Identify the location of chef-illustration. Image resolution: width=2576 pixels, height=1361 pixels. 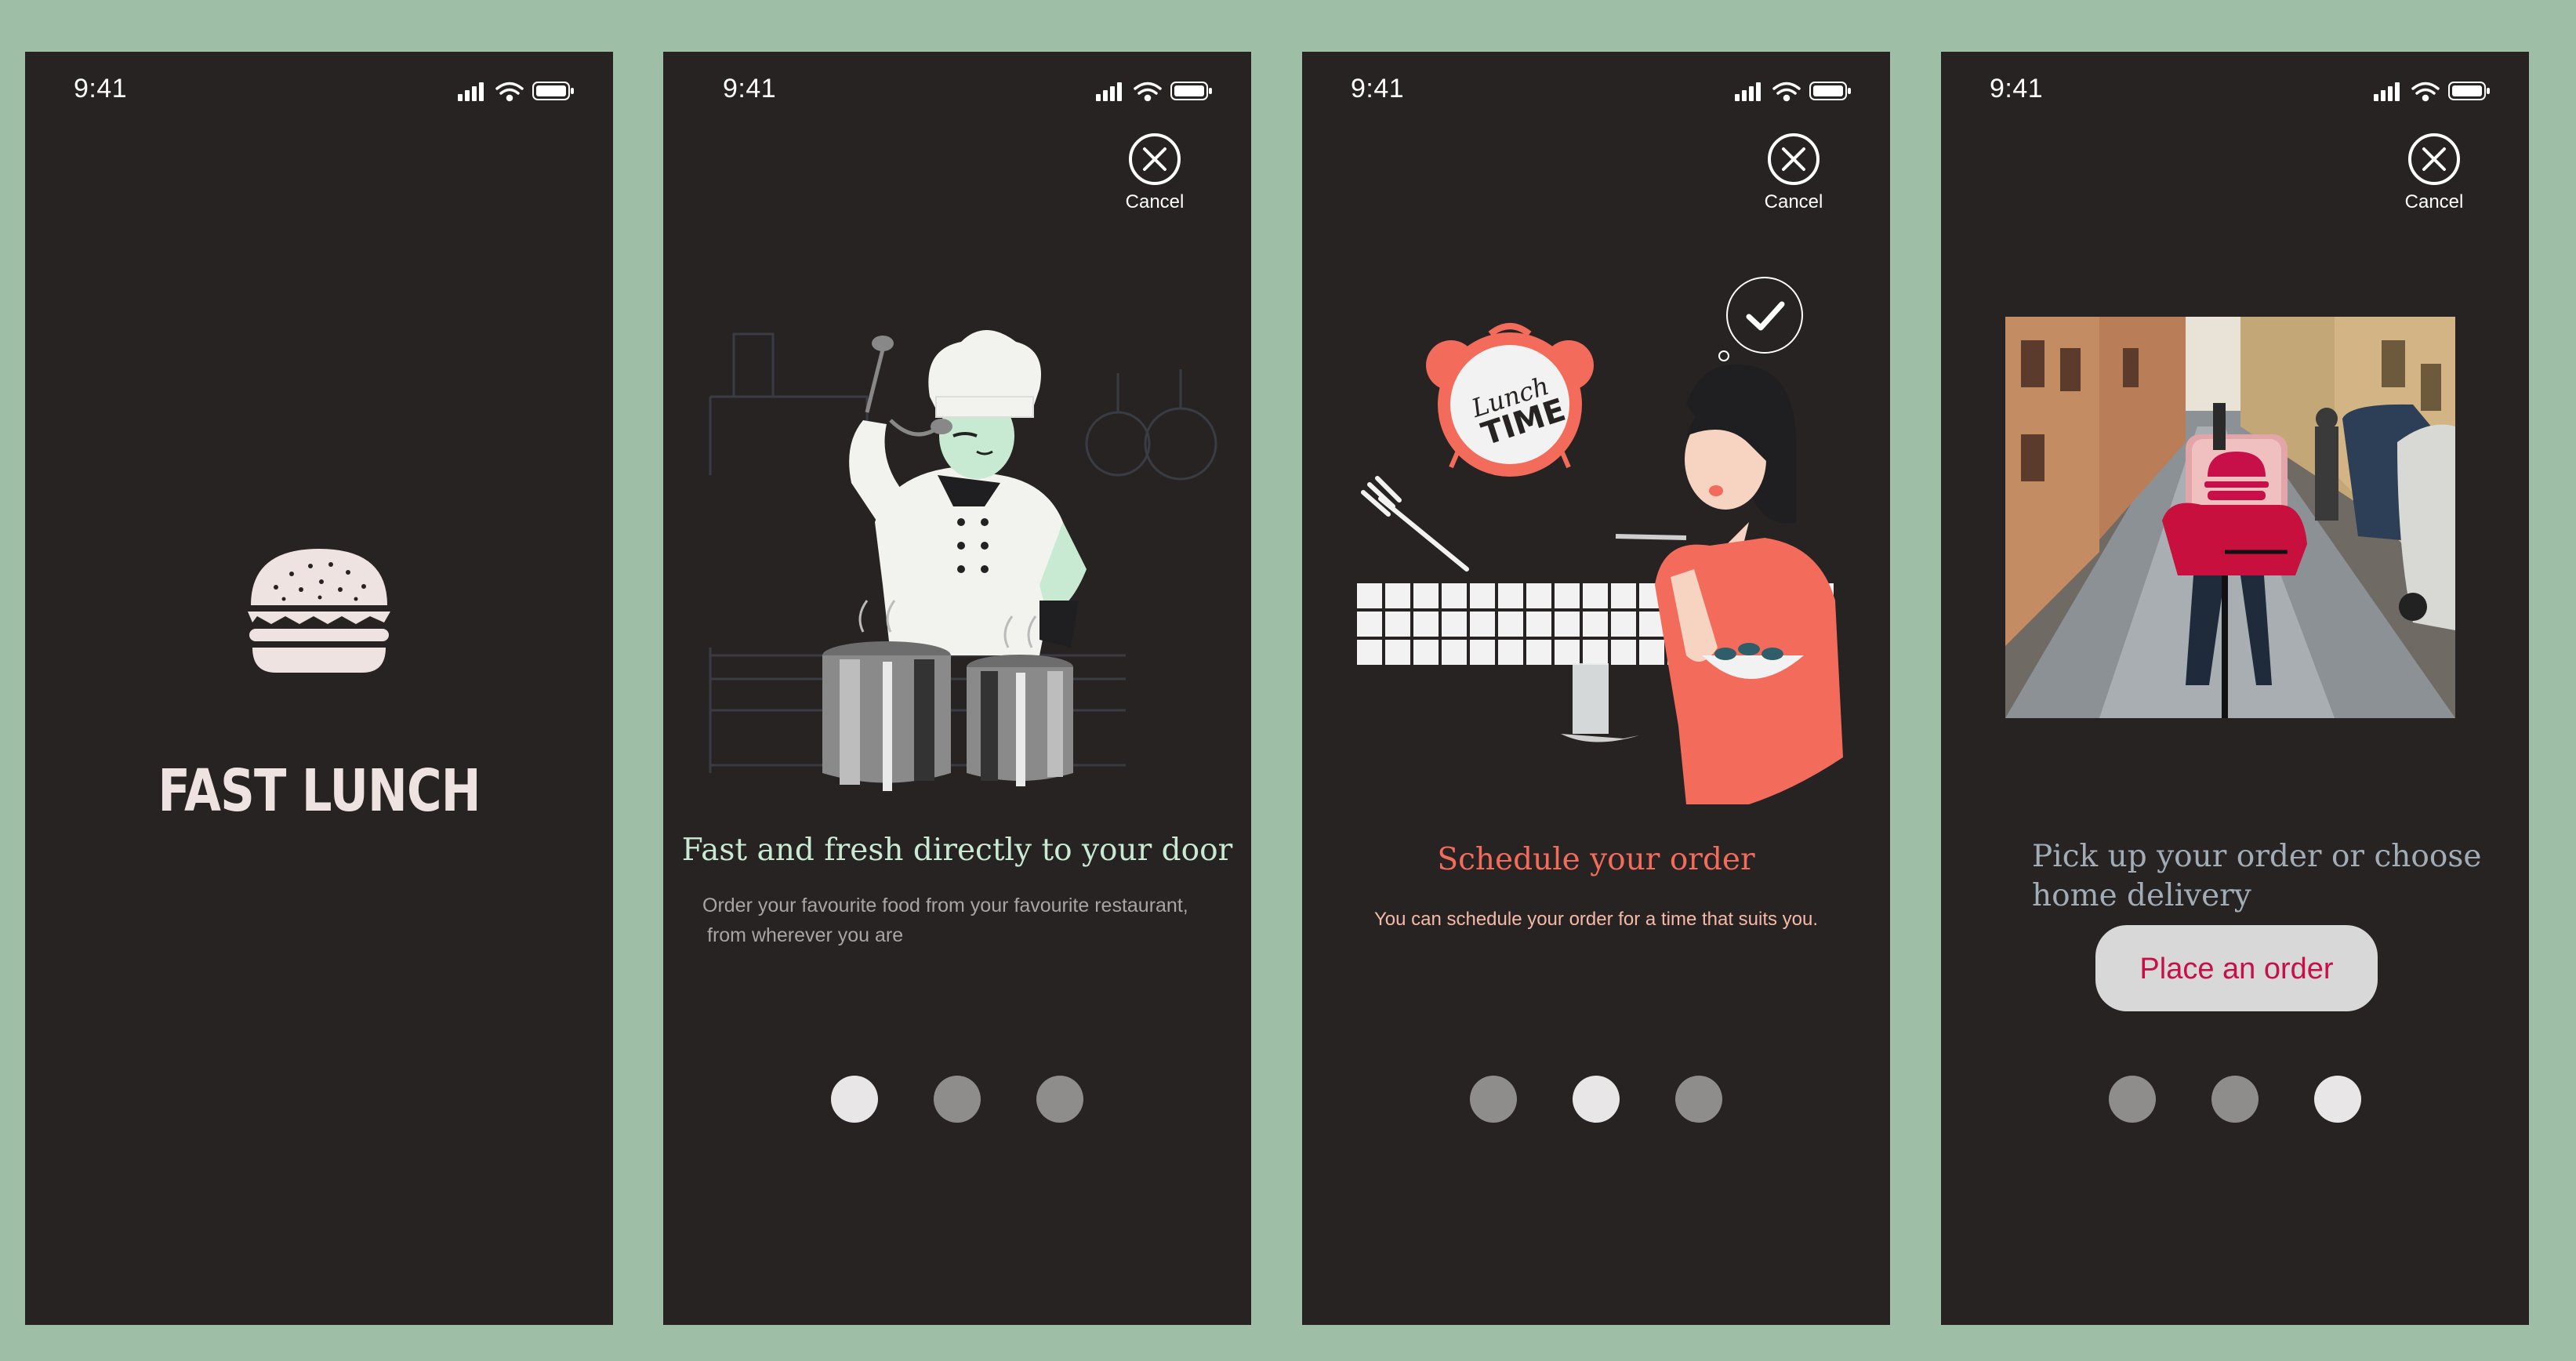
(963, 560).